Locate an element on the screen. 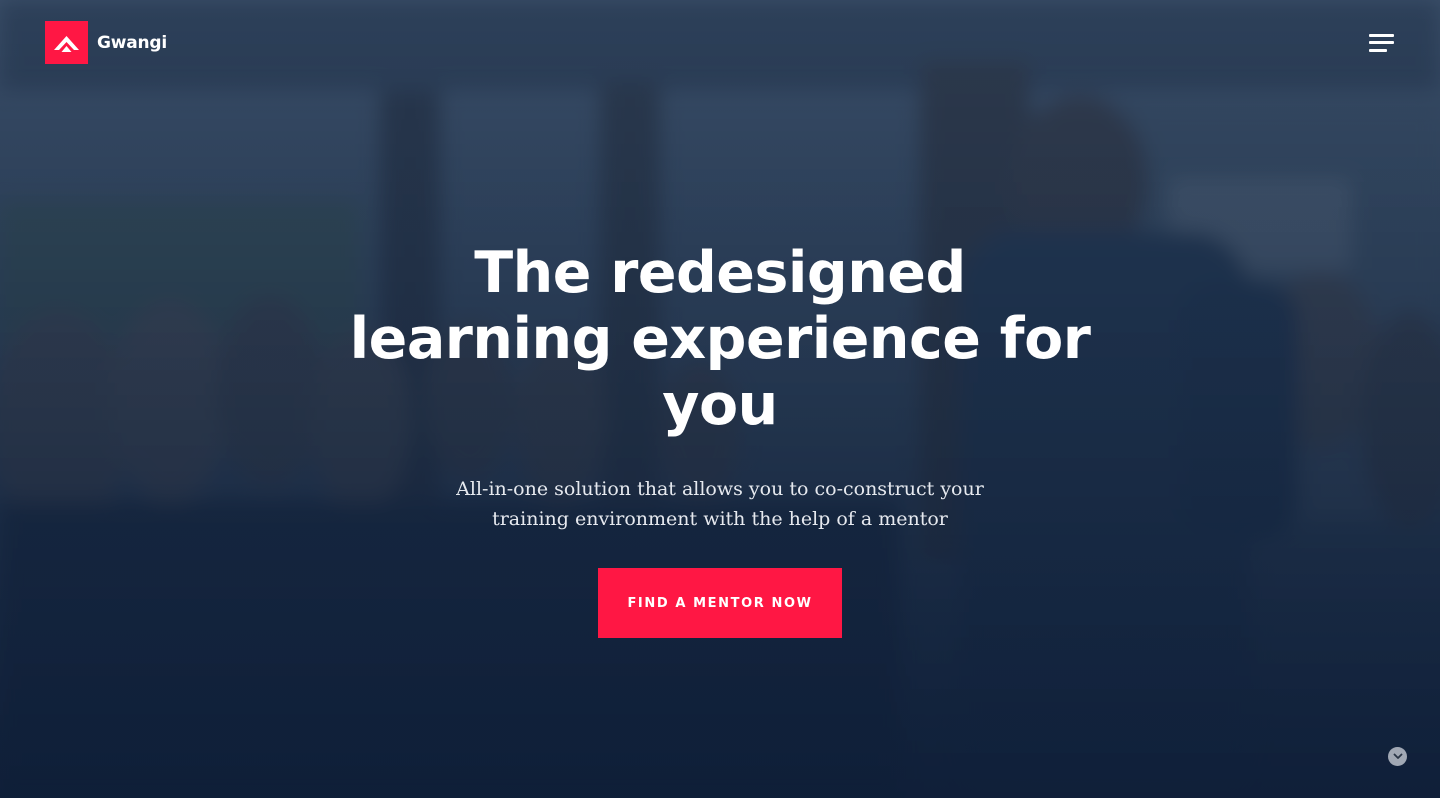 The width and height of the screenshot is (1440, 798). brand-link: Gwangi is located at coordinates (106, 42).